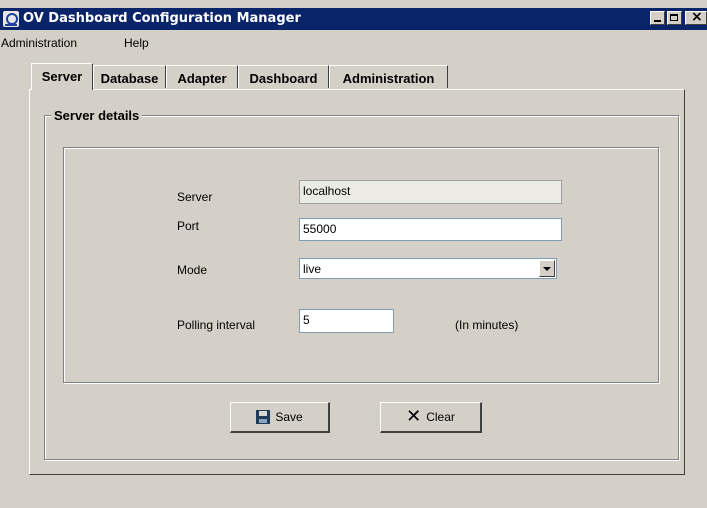 The width and height of the screenshot is (707, 508). I want to click on title-bar: OV Dashboard Configuration Manager ×, so click(353, 19).